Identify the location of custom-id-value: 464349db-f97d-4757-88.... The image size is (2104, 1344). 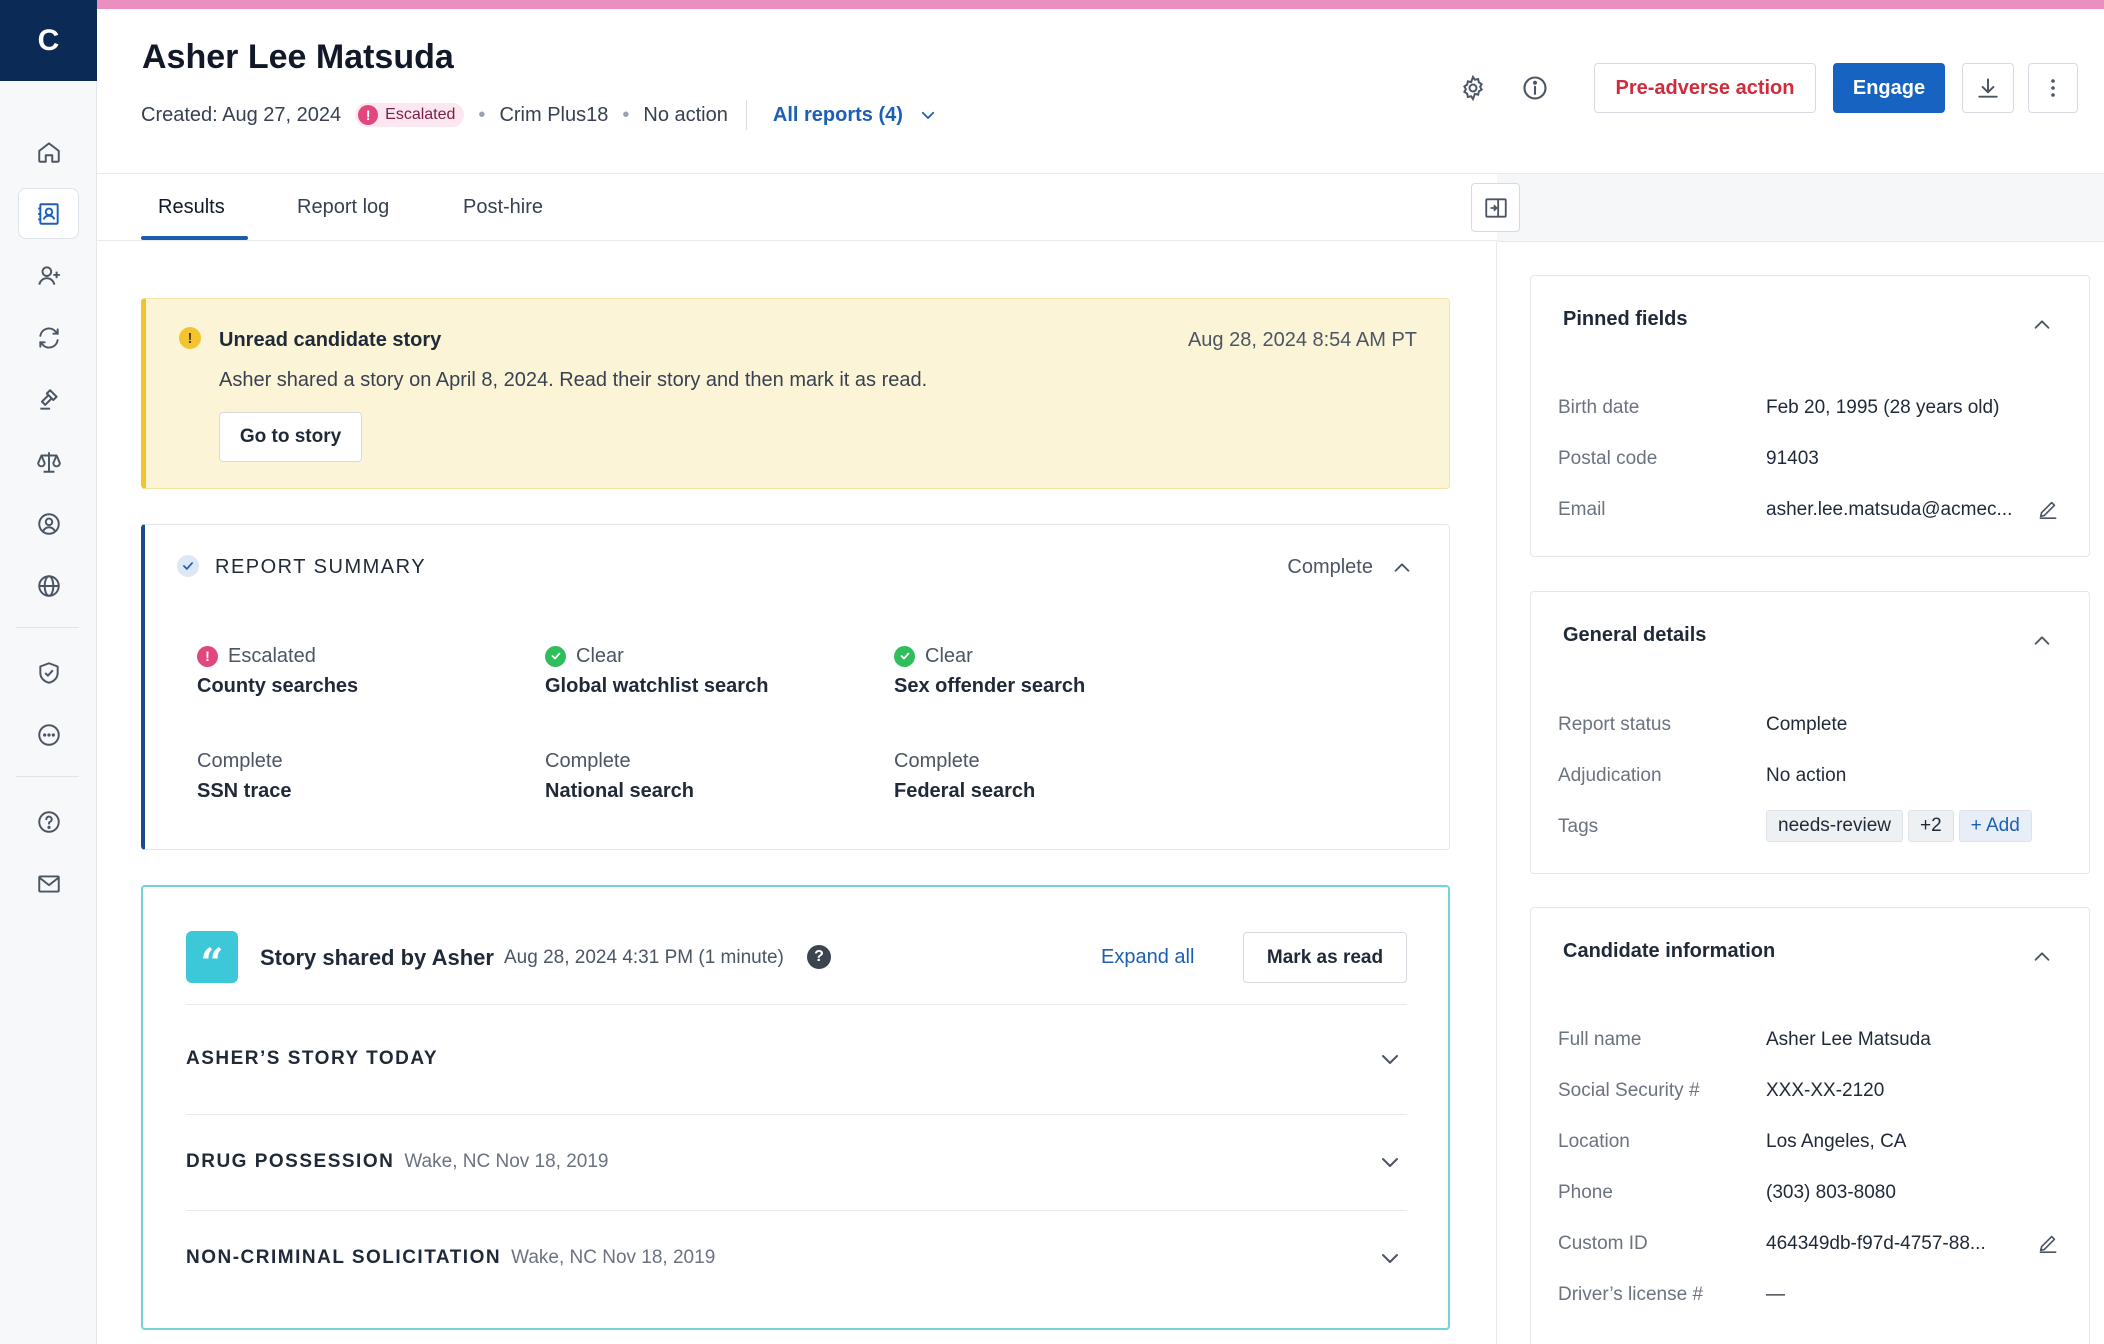
(1876, 1243).